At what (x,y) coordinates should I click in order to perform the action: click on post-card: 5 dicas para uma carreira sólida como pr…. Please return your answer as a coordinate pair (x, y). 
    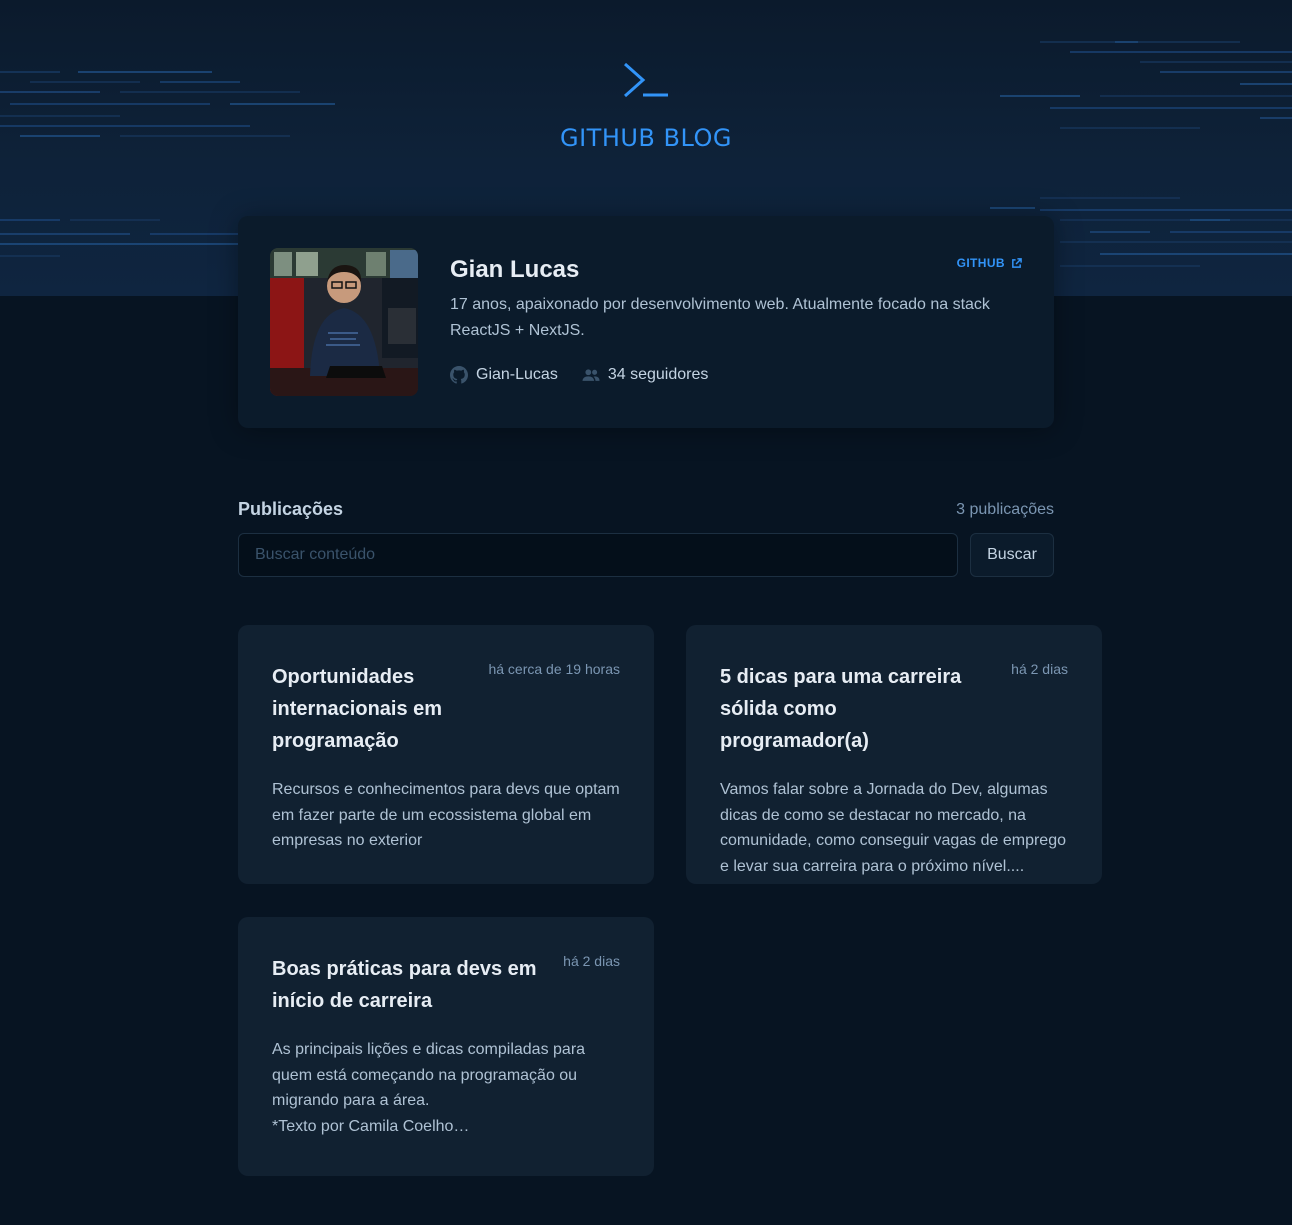
    Looking at the image, I should click on (894, 754).